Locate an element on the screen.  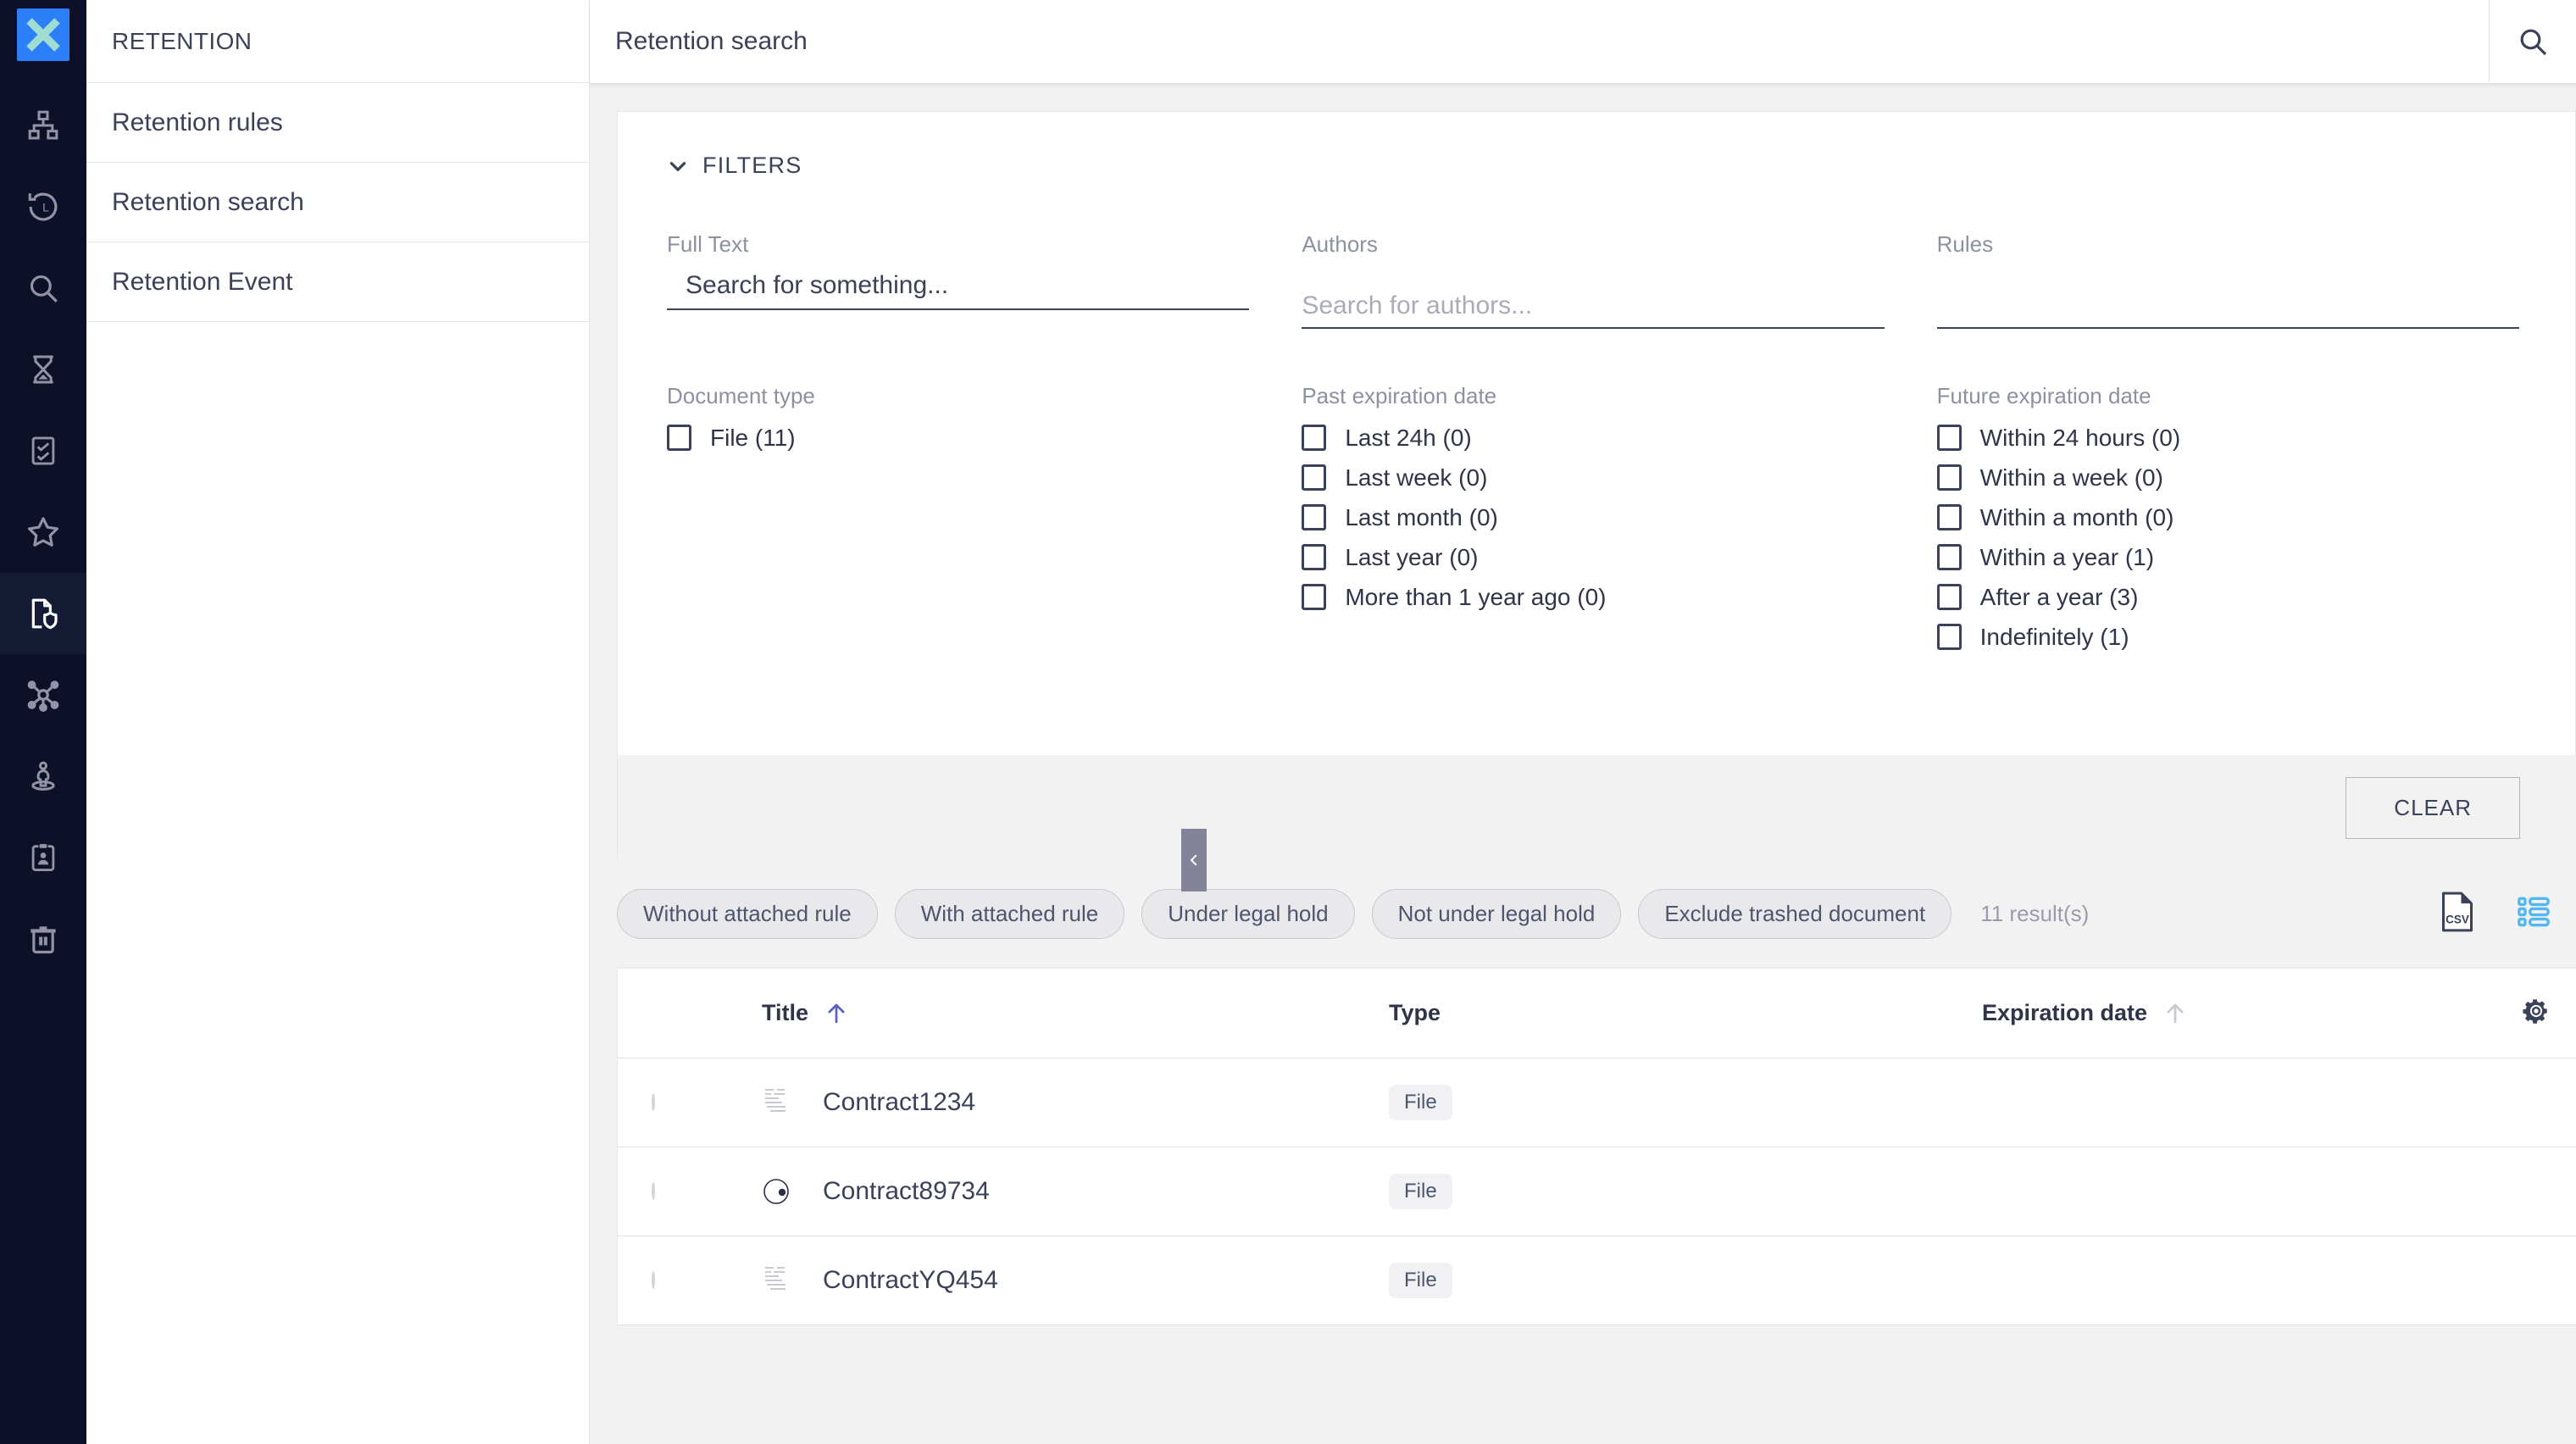
pill-with-attached-rule: With attached rule is located at coordinates (1009, 914).